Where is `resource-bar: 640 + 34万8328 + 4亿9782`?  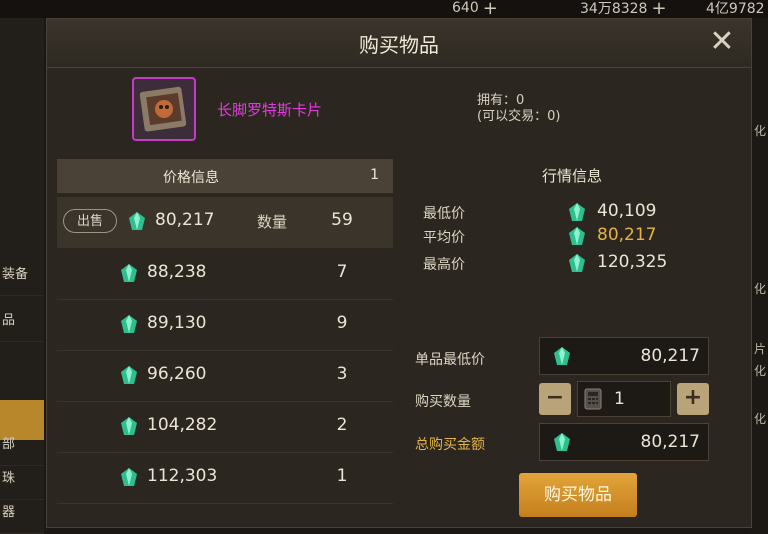
resource-bar: 640 + 34万8328 + 4亿9782 is located at coordinates (384, 9).